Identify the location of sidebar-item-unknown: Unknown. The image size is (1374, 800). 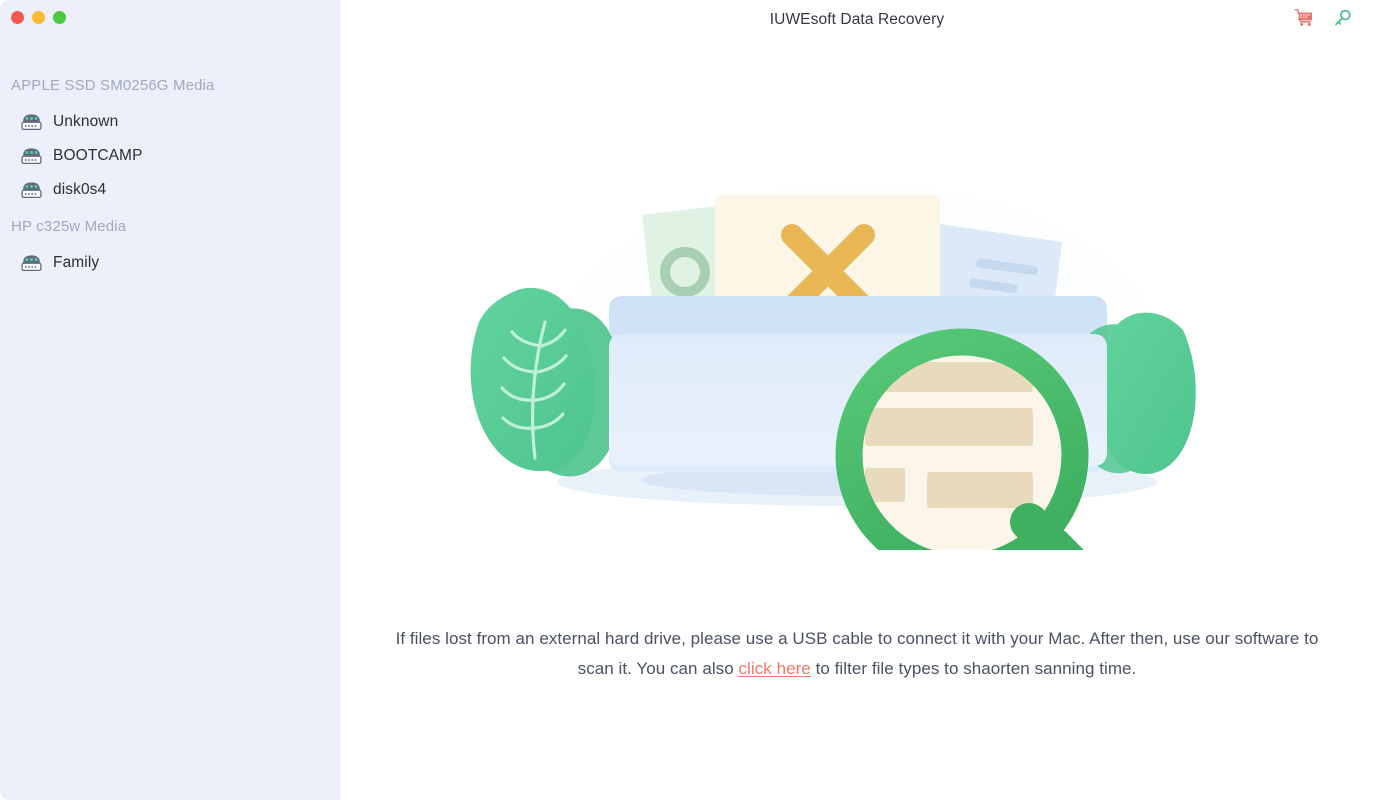
(169, 122).